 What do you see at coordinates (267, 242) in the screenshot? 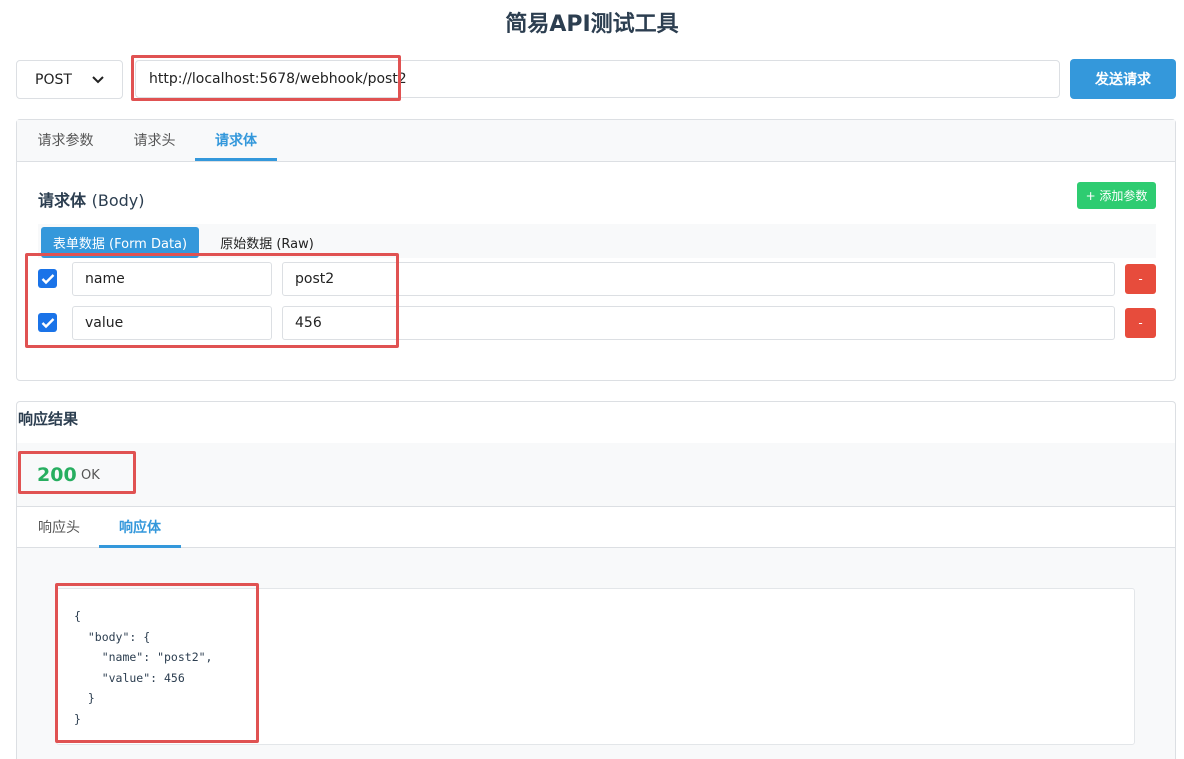
I see `mode-raw-button: 原始数据 (Raw)` at bounding box center [267, 242].